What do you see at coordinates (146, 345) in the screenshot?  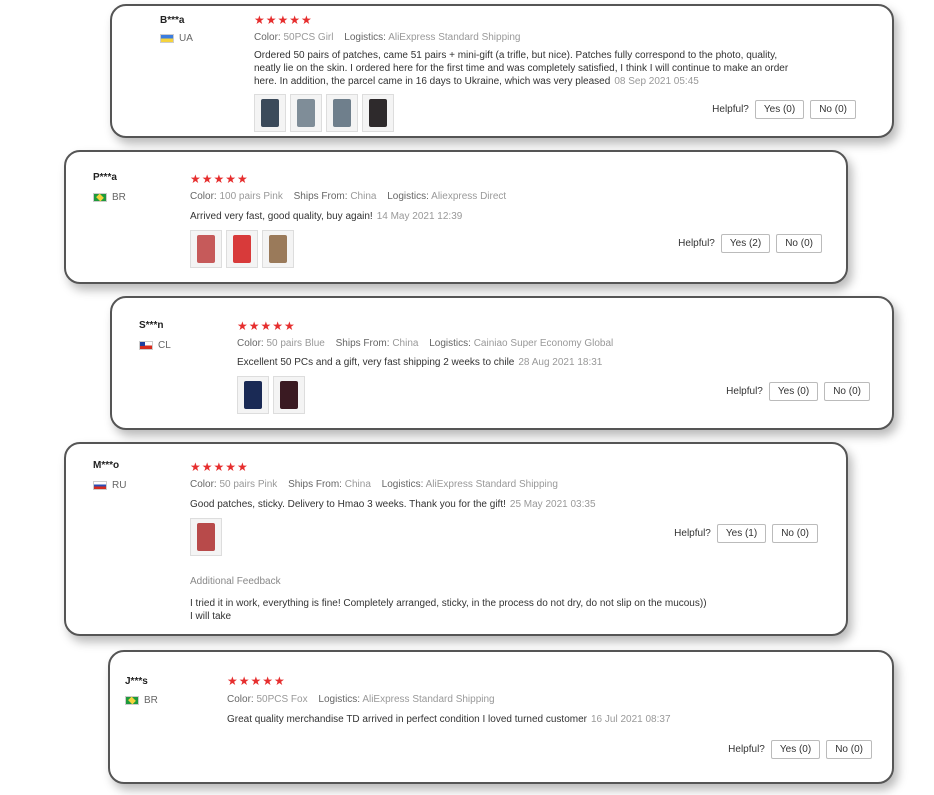 I see `chile-flag-icon` at bounding box center [146, 345].